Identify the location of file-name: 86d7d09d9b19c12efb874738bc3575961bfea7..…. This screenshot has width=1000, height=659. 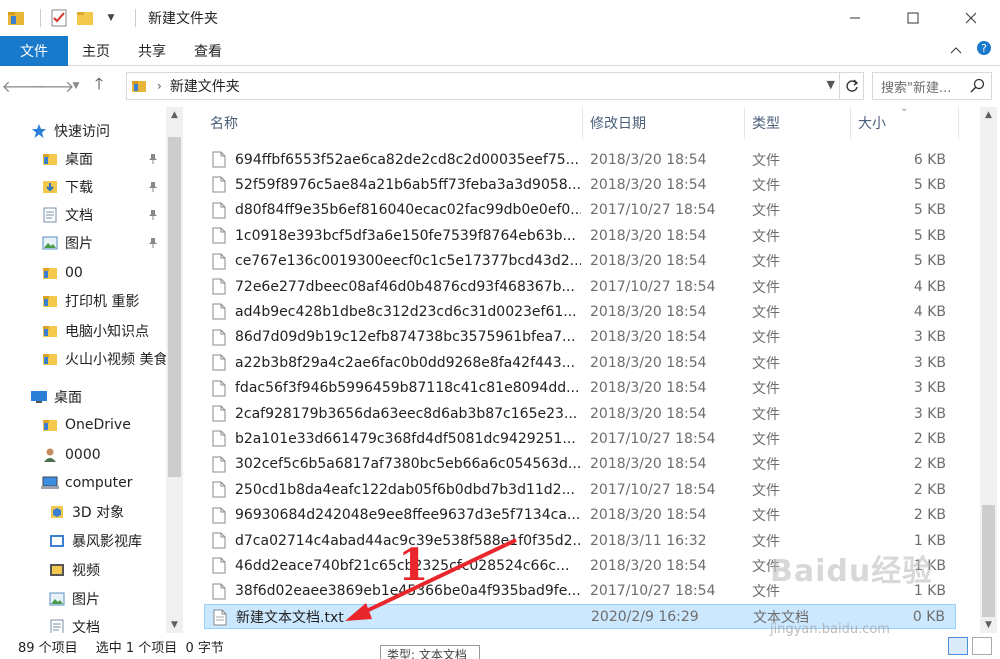
(405, 337).